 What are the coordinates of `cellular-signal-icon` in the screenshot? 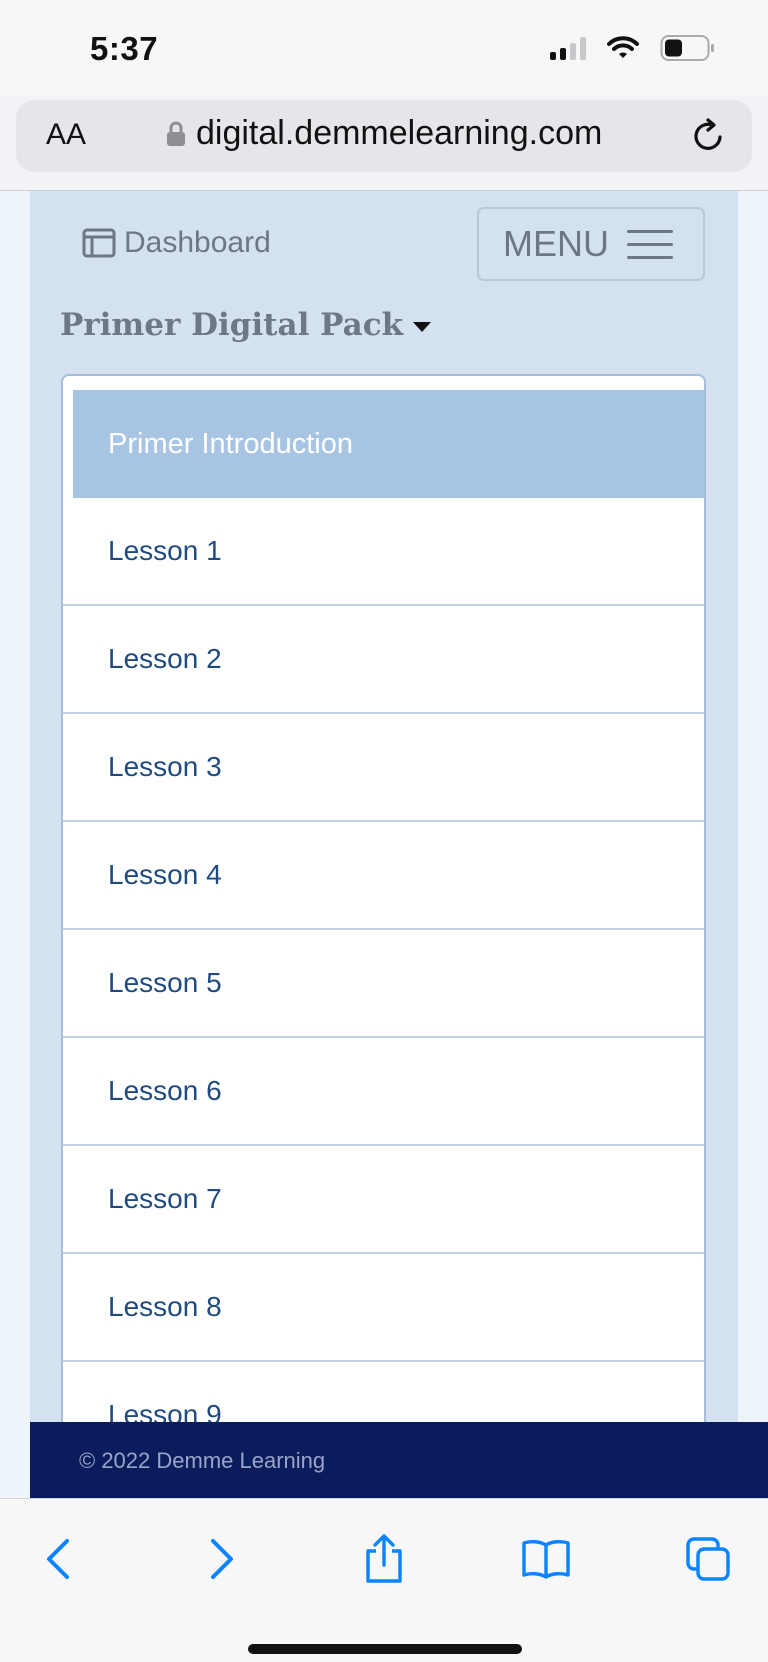 It's located at (568, 48).